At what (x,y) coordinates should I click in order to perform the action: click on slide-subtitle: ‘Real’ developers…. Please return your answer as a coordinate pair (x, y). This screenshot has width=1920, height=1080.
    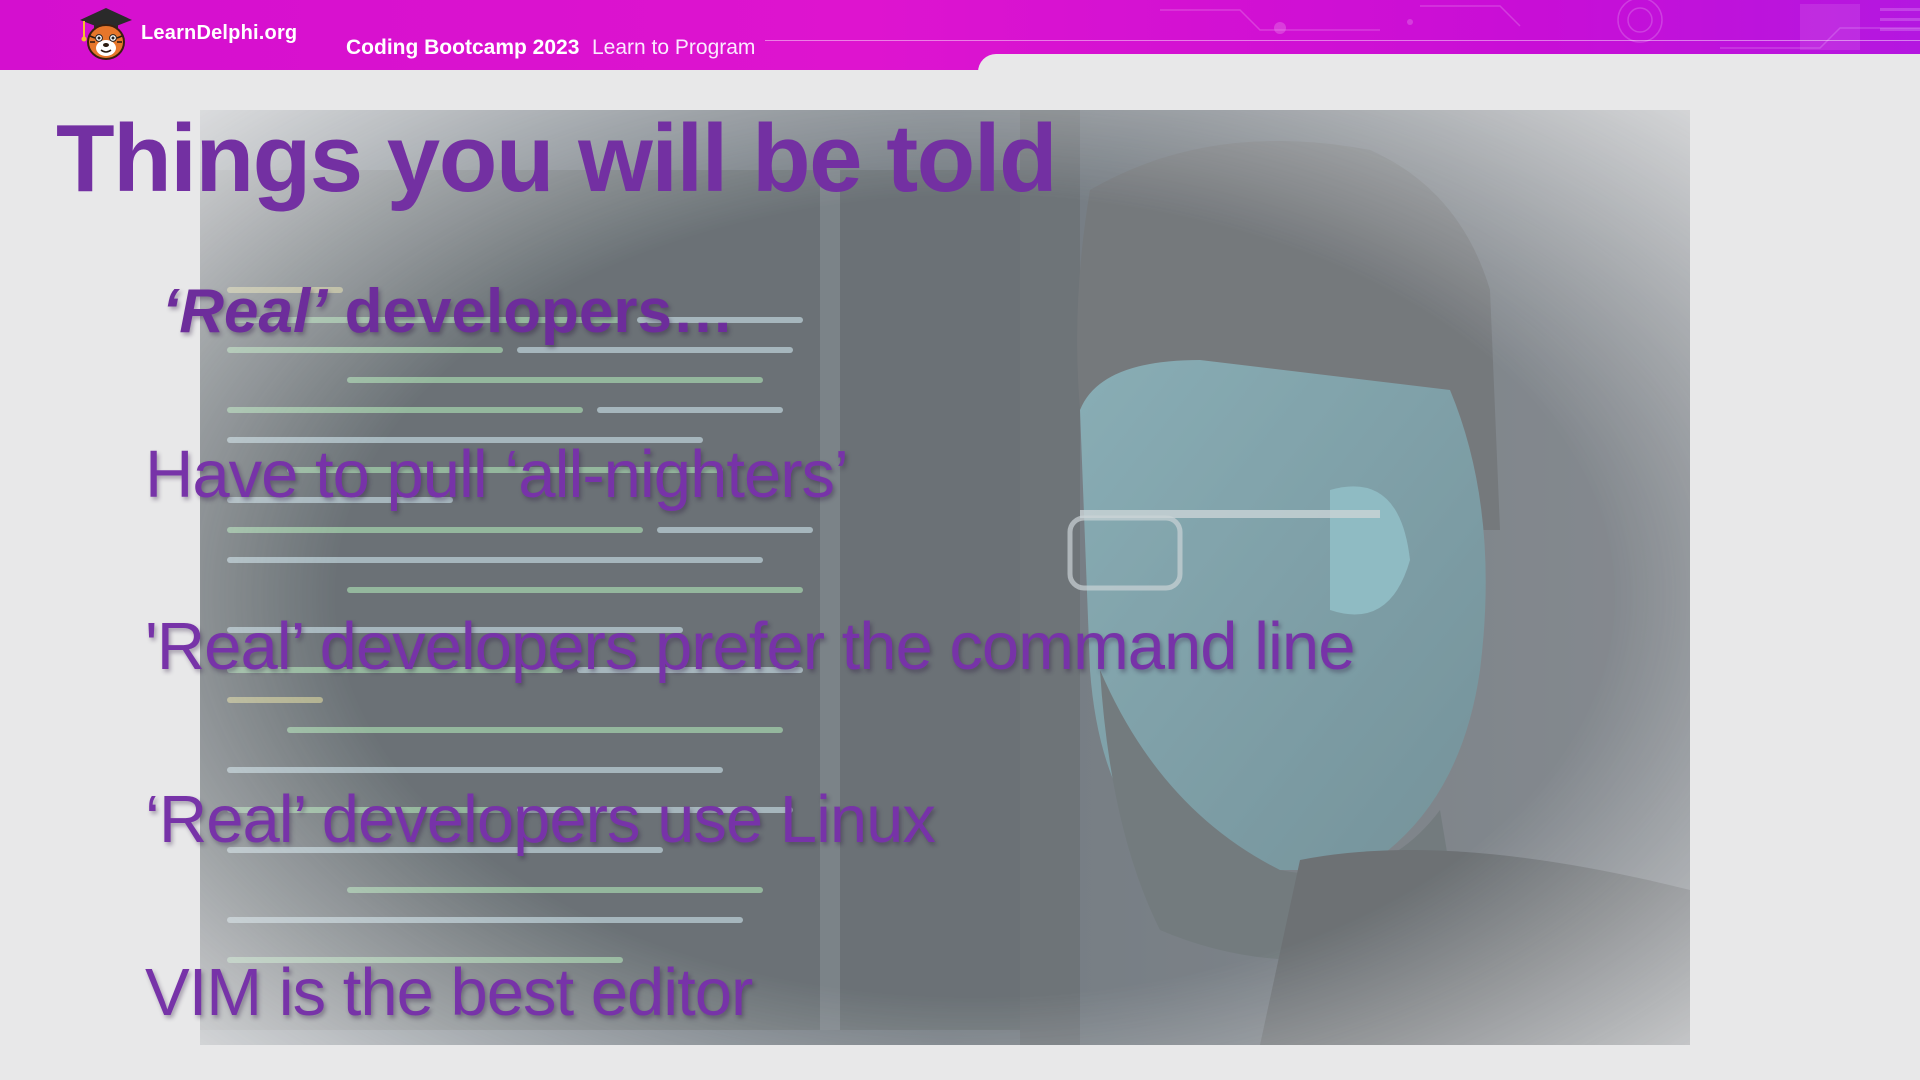
    Looking at the image, I should click on (448, 311).